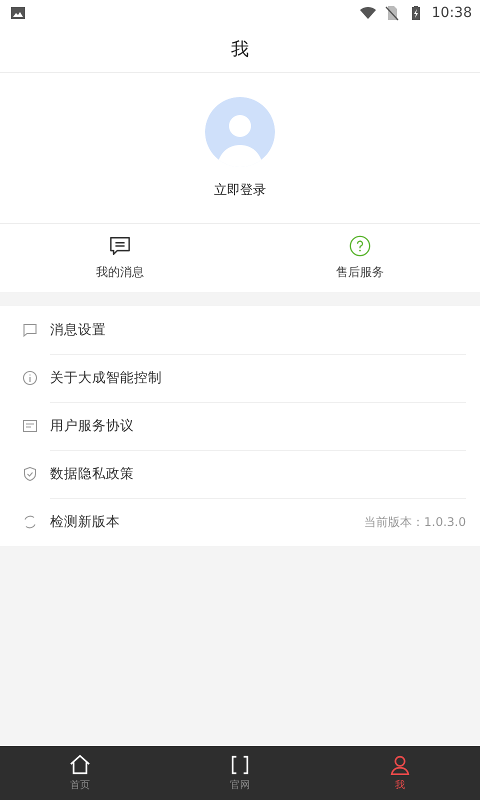 This screenshot has height=800, width=480. I want to click on menu-label: 数据隐私政策, so click(92, 473).